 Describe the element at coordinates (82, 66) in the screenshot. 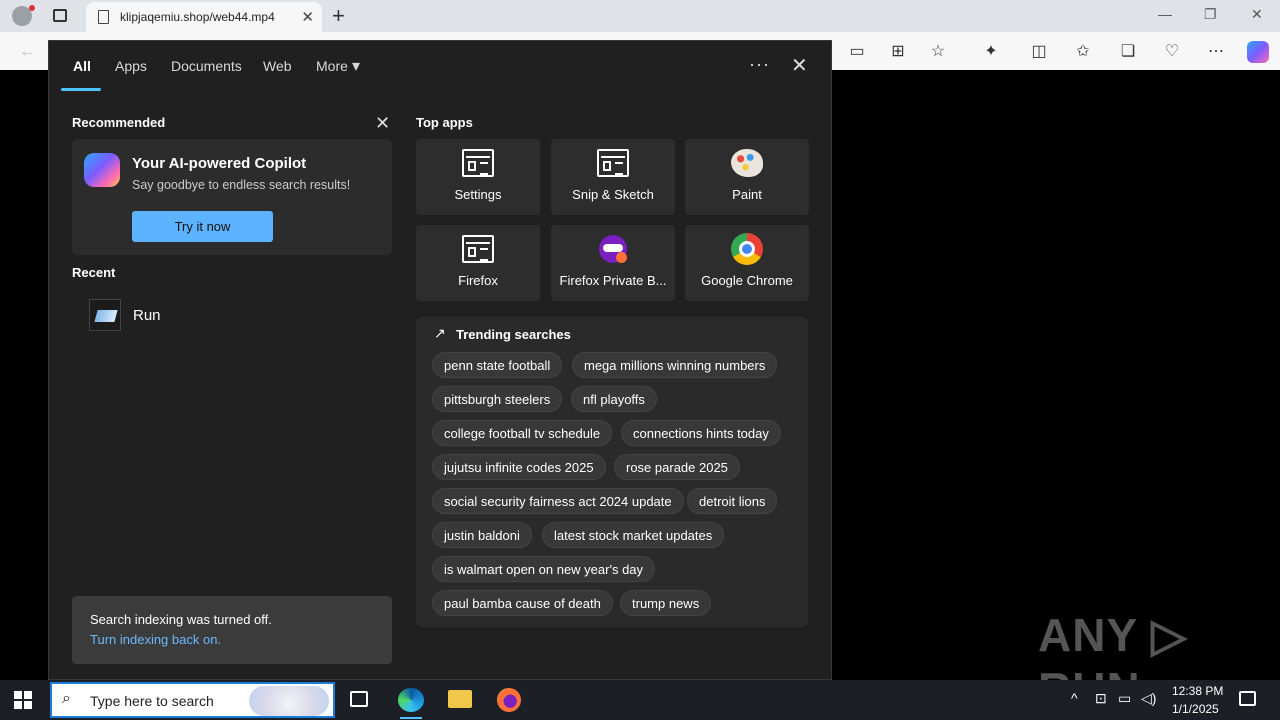

I see `filter-all: All` at that location.